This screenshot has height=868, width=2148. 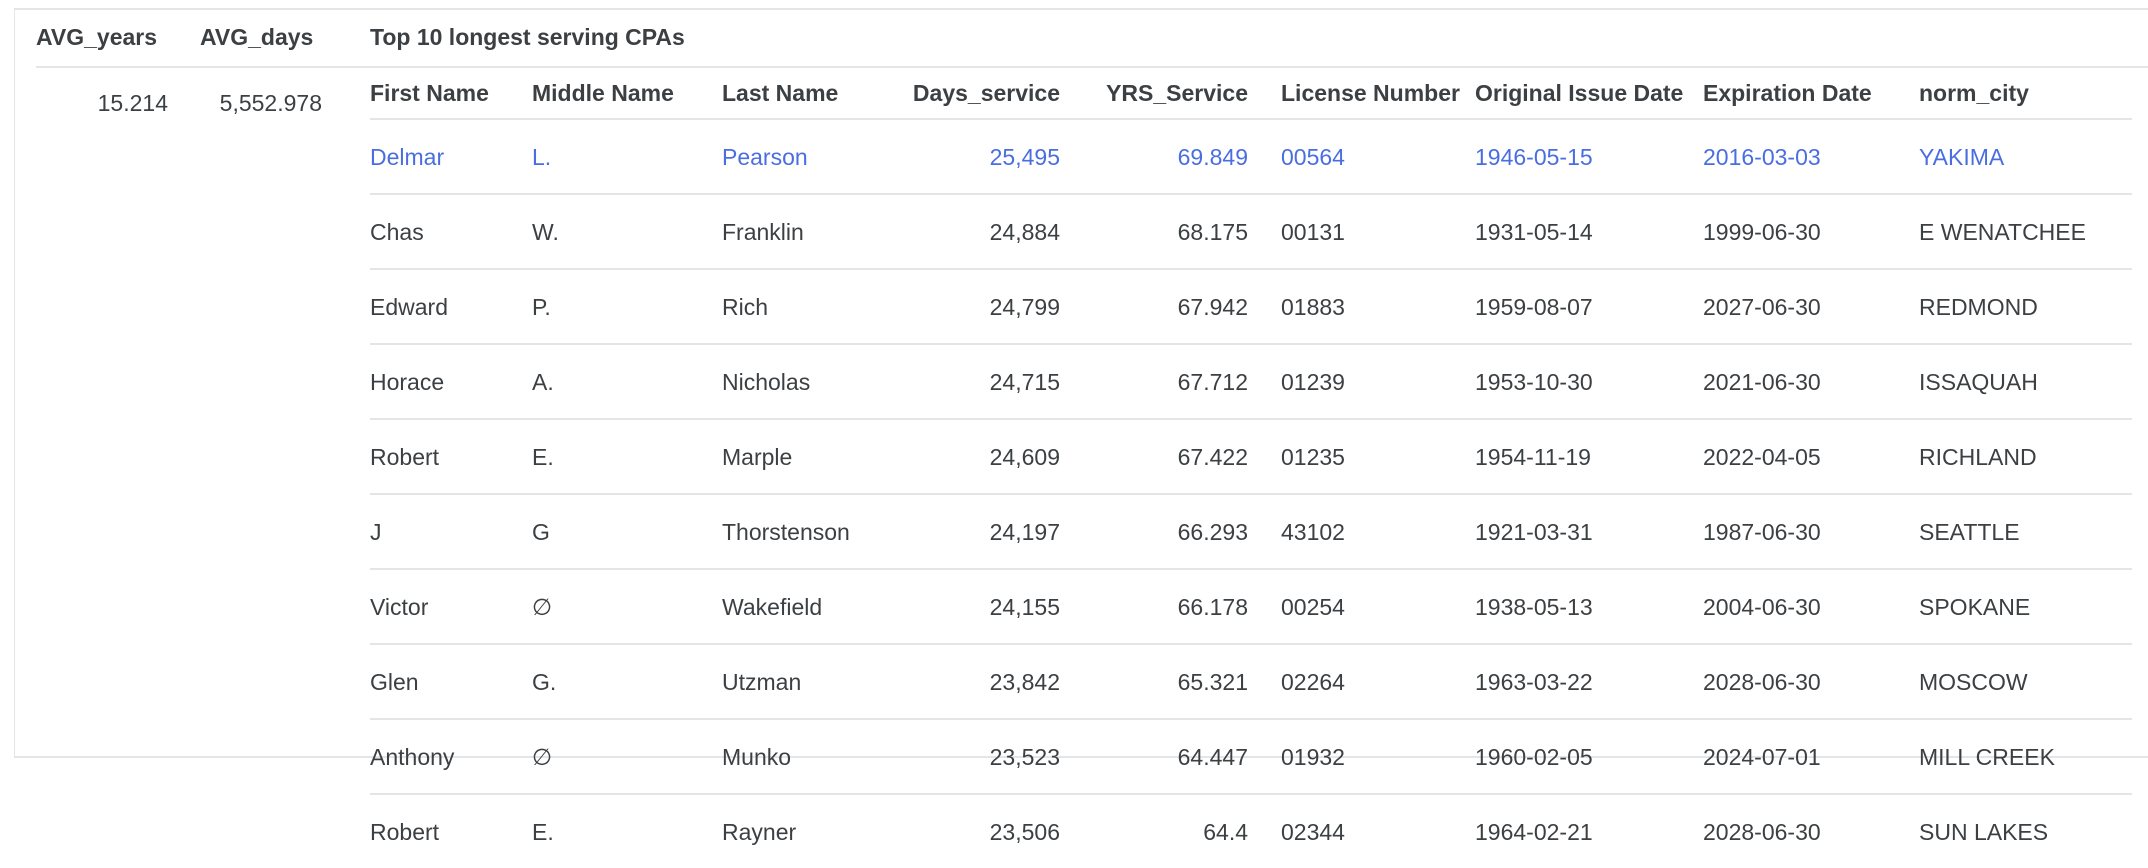 I want to click on cell-days-service: 25,495, so click(x=978, y=157).